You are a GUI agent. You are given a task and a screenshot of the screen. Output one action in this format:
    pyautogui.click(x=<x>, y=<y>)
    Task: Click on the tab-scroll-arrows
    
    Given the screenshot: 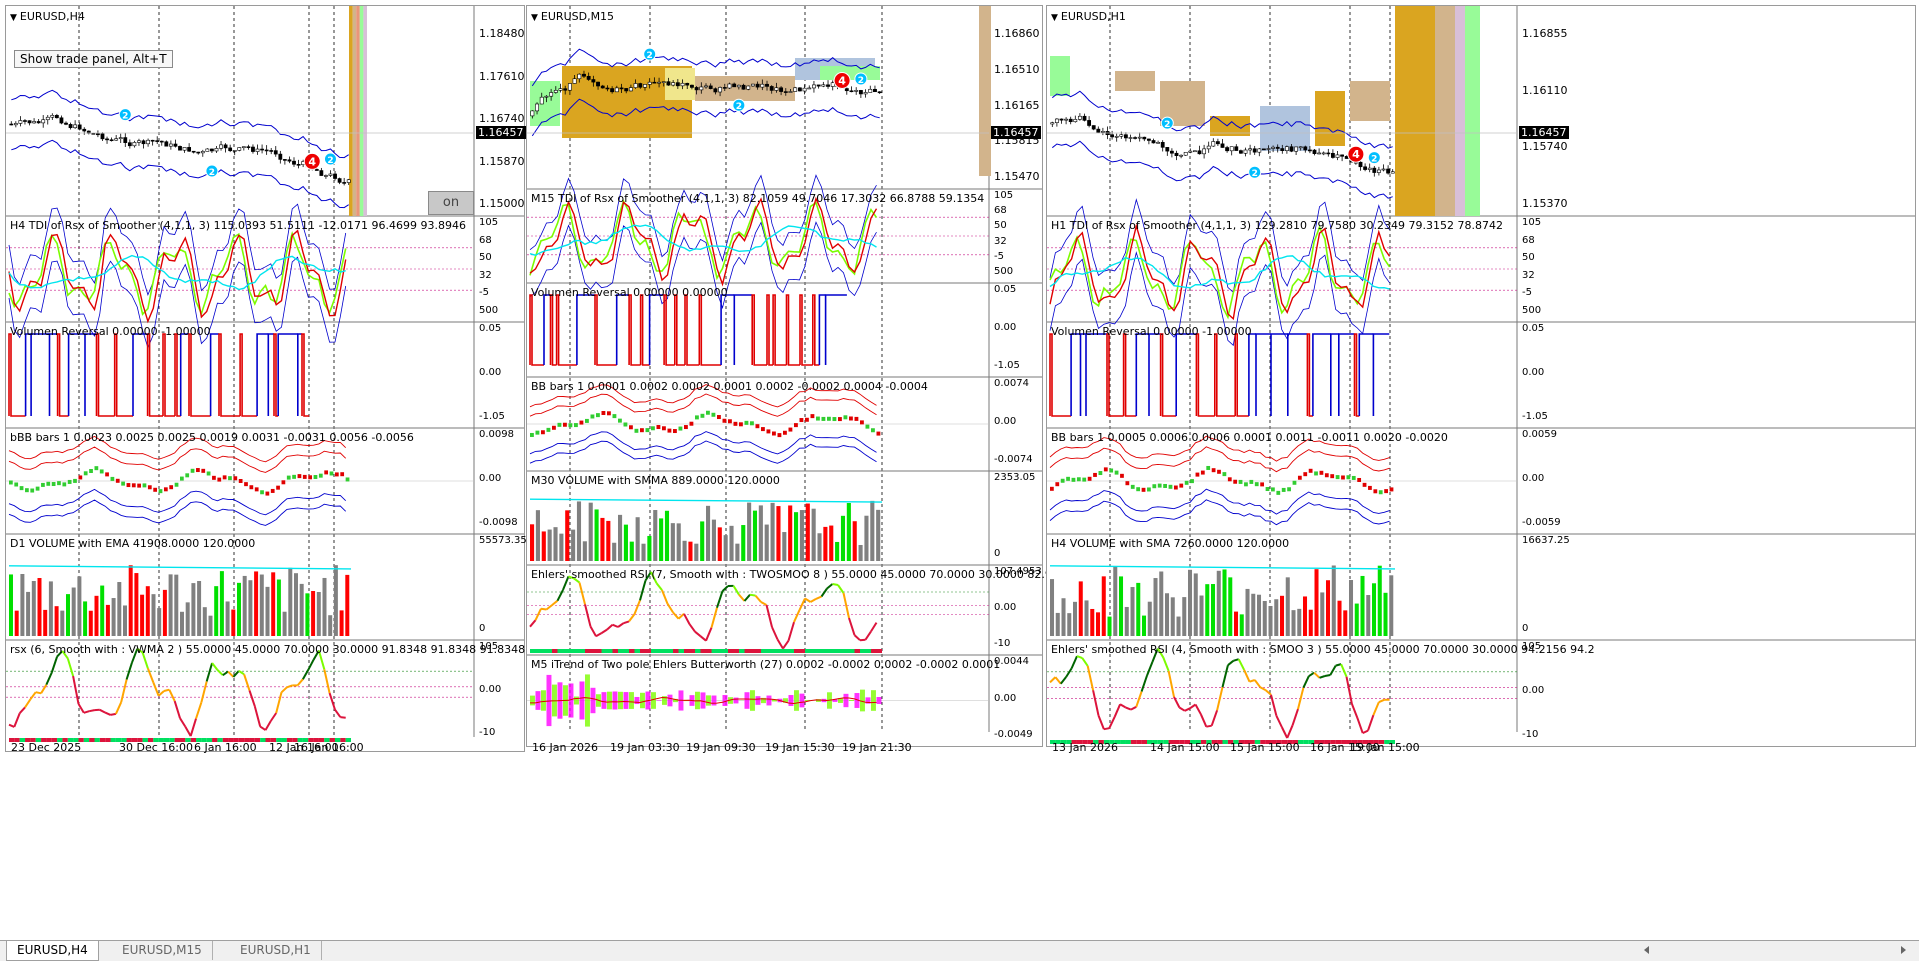 What is the action you would take?
    pyautogui.click(x=1775, y=950)
    